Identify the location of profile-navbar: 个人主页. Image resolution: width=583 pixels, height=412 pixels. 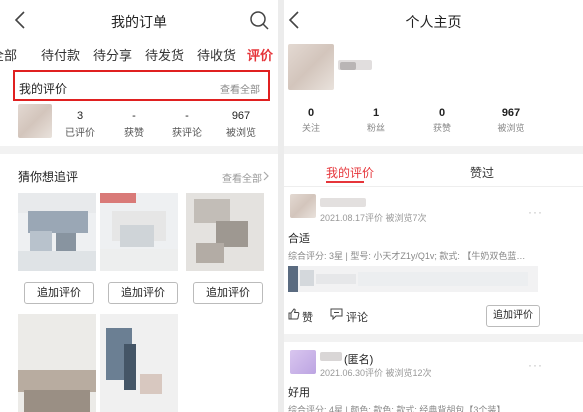
(433, 20).